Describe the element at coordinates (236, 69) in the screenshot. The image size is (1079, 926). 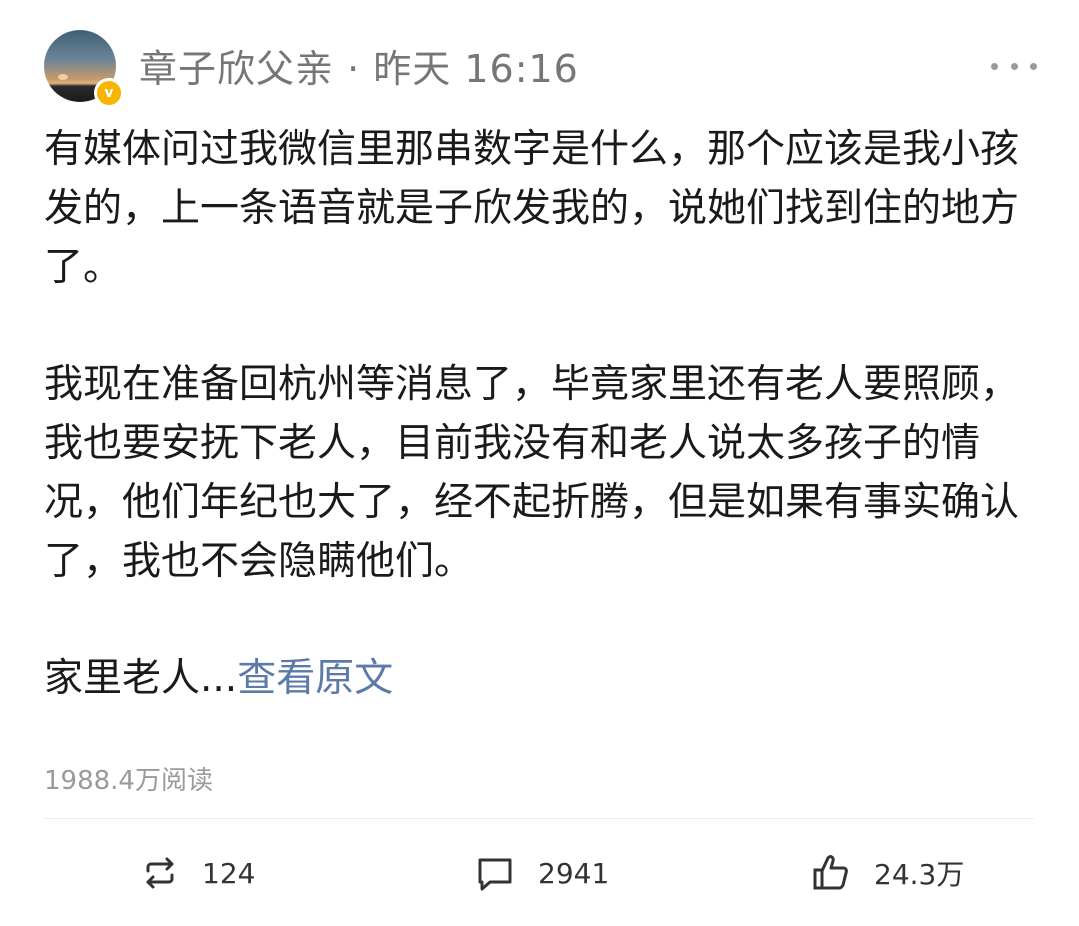
I see `author-name: 章子欣父亲` at that location.